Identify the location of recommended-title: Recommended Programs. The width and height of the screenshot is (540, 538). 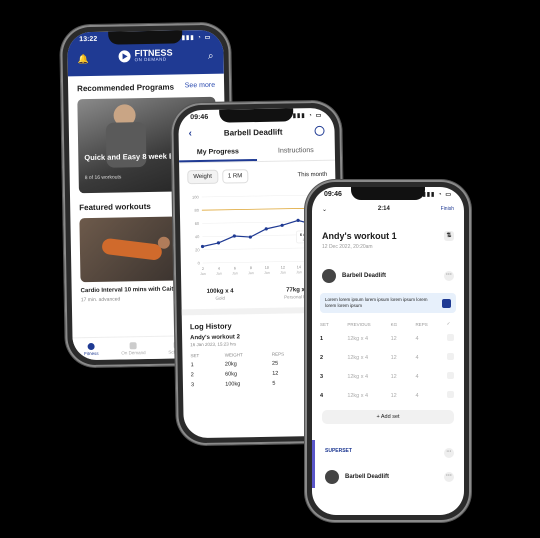
(126, 88).